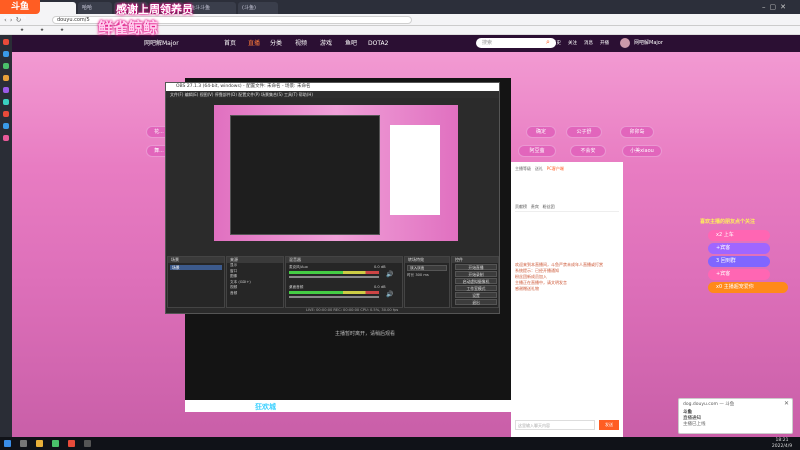 The width and height of the screenshot is (800, 450). Describe the element at coordinates (642, 151) in the screenshot. I see `menu-pill: 小美xiaou` at that location.